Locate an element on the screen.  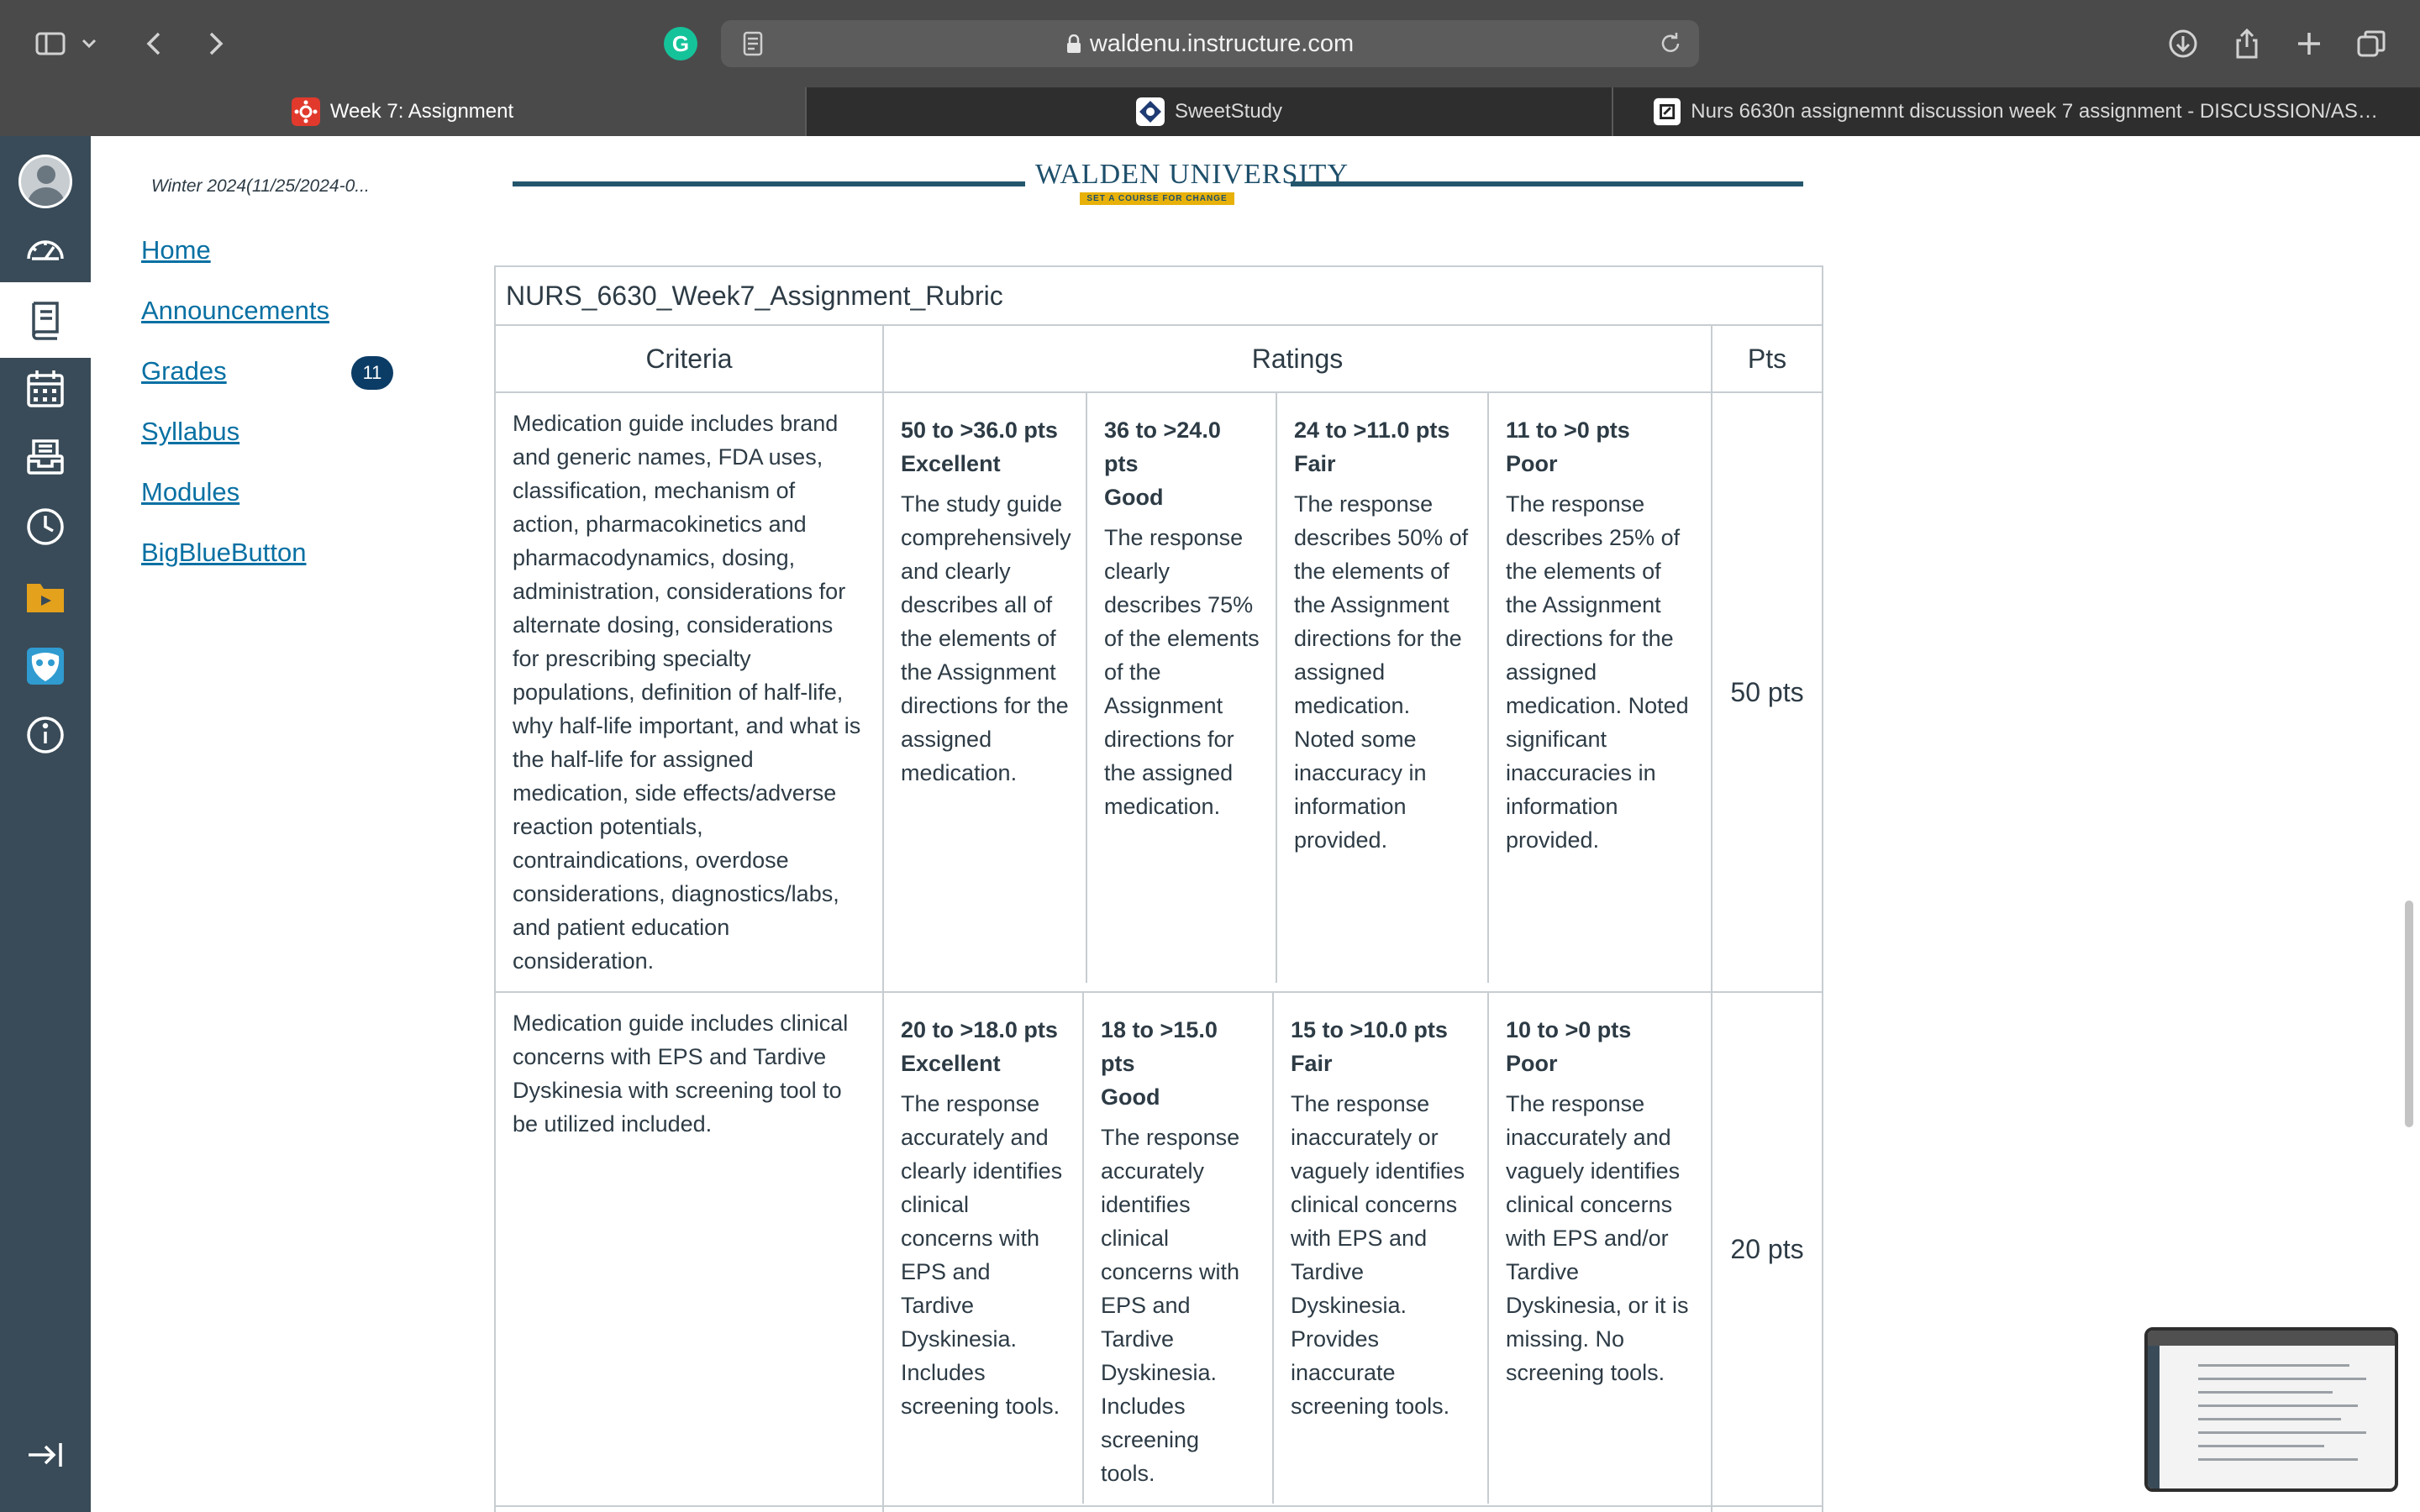
course-nav-home: Home is located at coordinates (176, 250).